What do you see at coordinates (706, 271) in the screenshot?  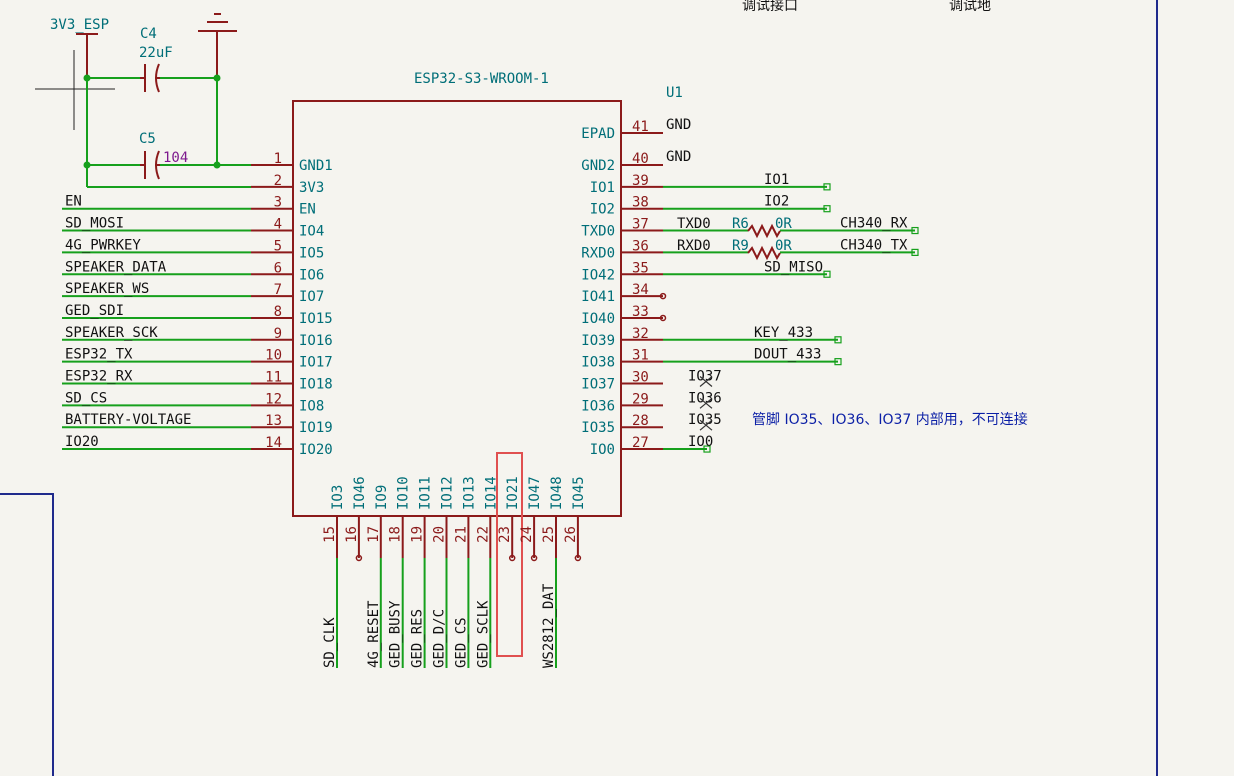 I see `pin-35: 35 IO42 SD_MISO` at bounding box center [706, 271].